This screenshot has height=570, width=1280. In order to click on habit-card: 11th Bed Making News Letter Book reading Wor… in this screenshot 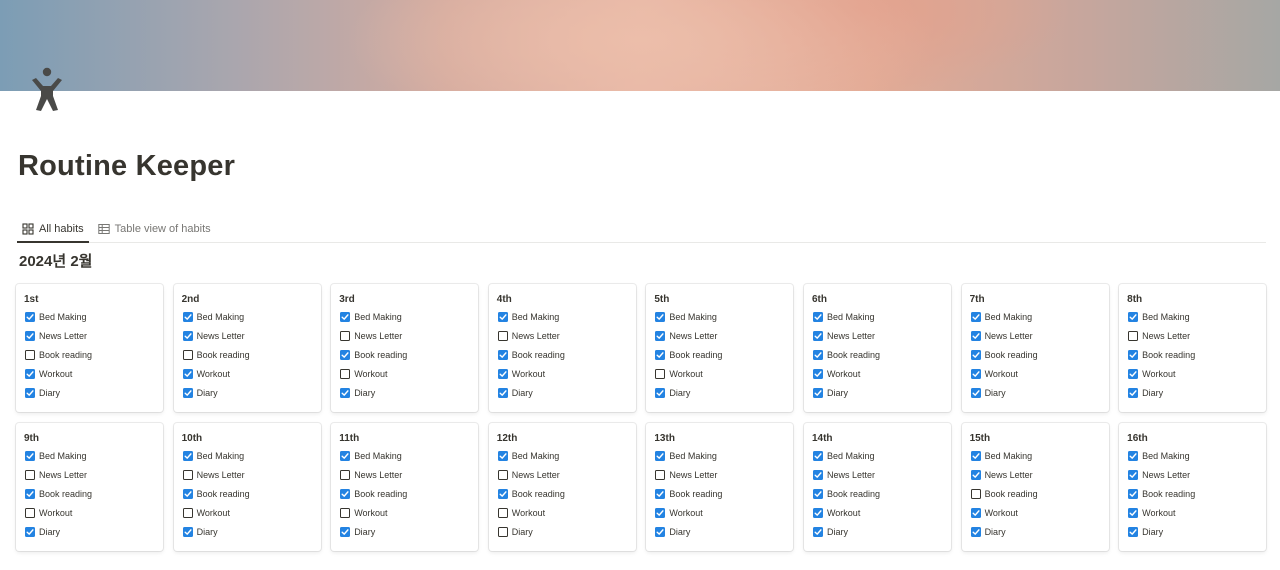, I will do `click(405, 487)`.